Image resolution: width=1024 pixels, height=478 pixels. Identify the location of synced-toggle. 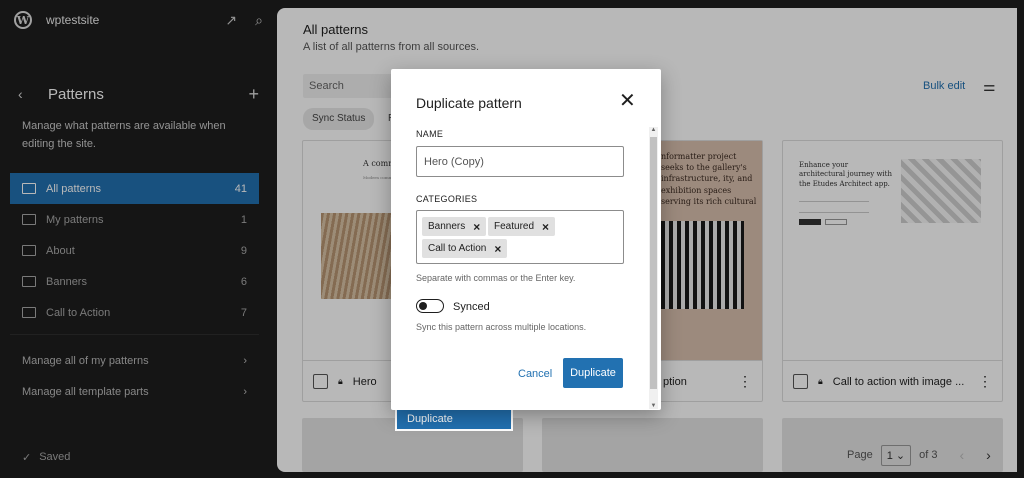
(430, 306).